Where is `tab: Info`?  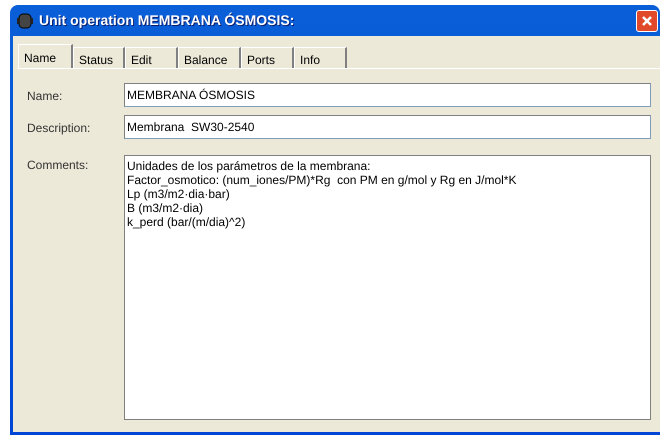 tab: Info is located at coordinates (320, 57).